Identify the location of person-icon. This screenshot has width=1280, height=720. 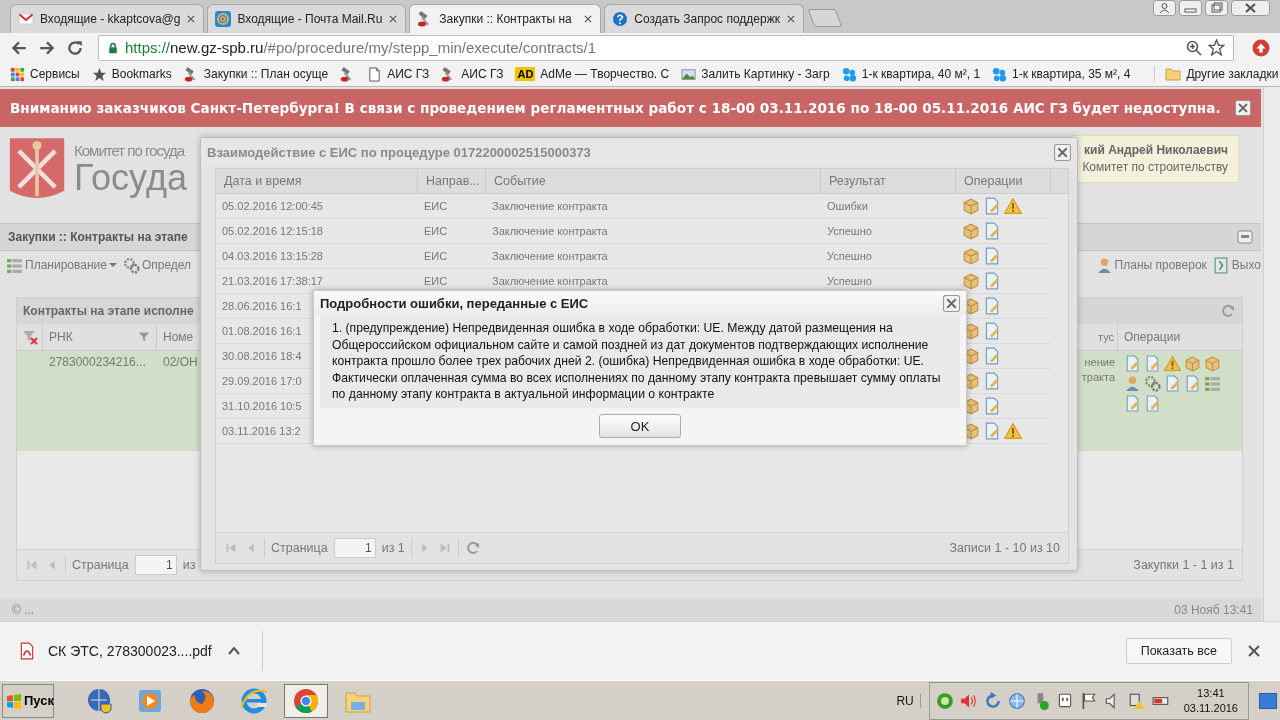
(1132, 383).